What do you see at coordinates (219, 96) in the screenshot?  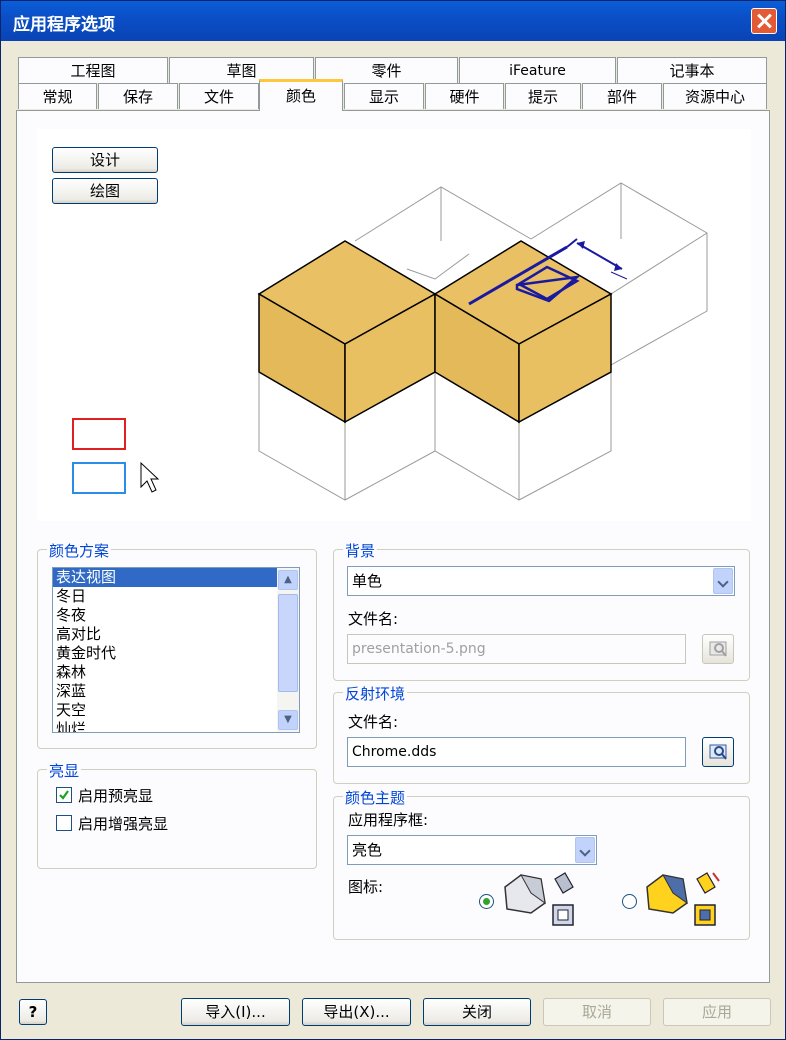 I see `tab-file: 文件` at bounding box center [219, 96].